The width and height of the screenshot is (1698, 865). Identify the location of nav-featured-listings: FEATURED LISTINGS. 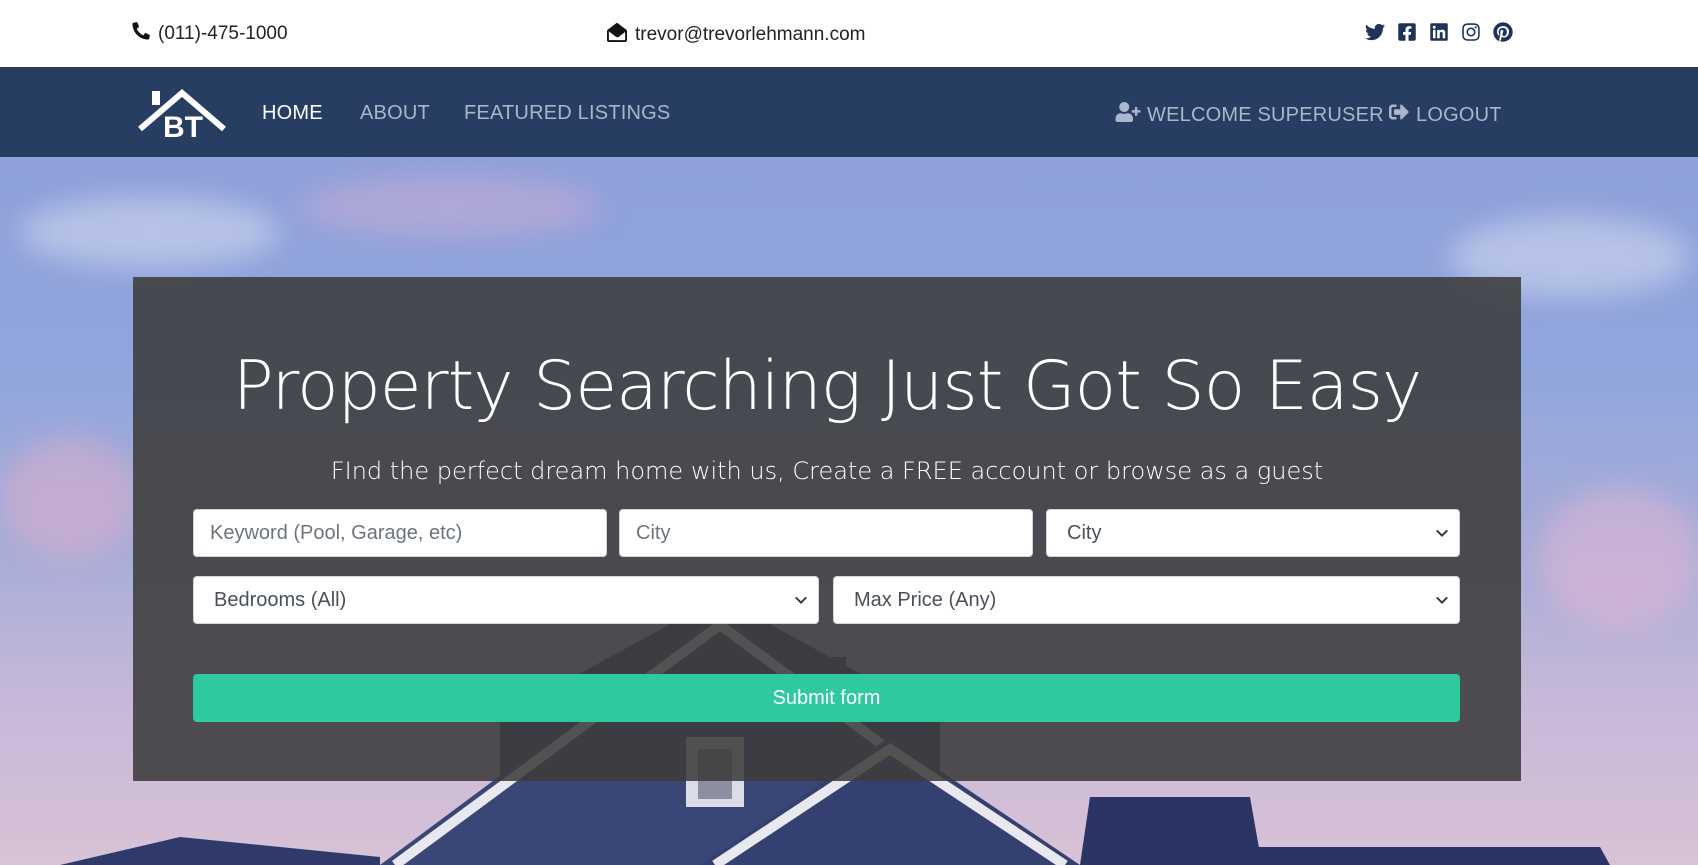
(567, 113).